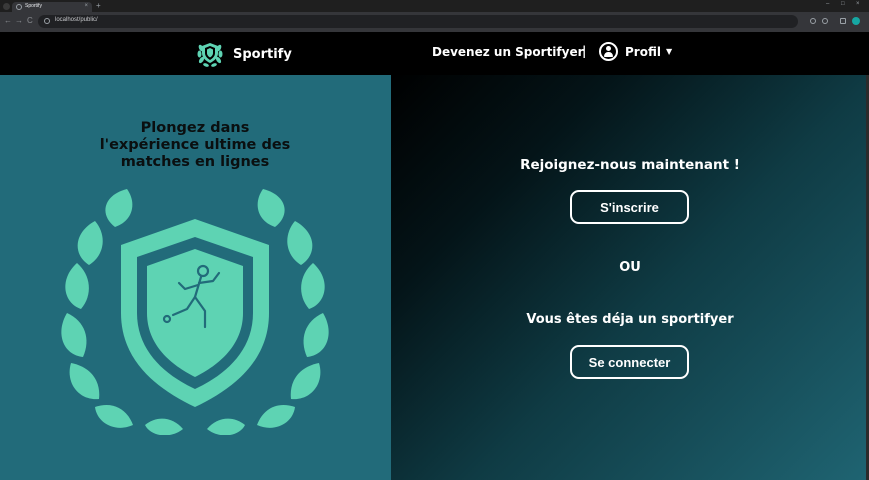 The image size is (869, 480). What do you see at coordinates (629, 362) in the screenshot?
I see `login-button: Se connecter` at bounding box center [629, 362].